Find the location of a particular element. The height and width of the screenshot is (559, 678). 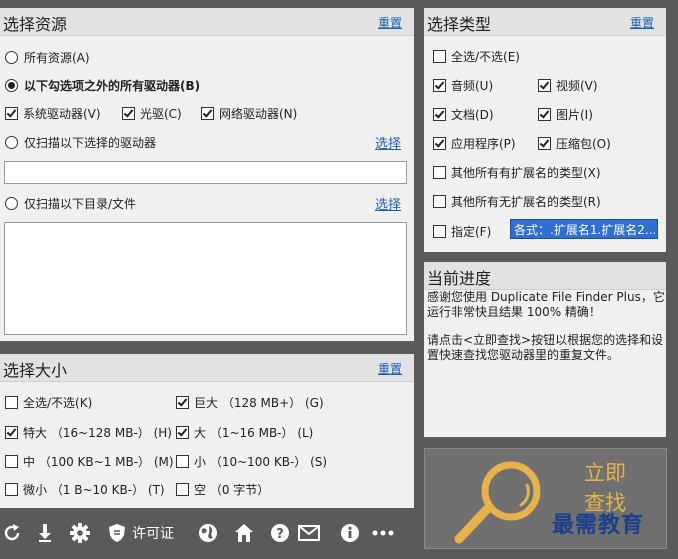

checkbox-audio: 音频(U) is located at coordinates (463, 85).